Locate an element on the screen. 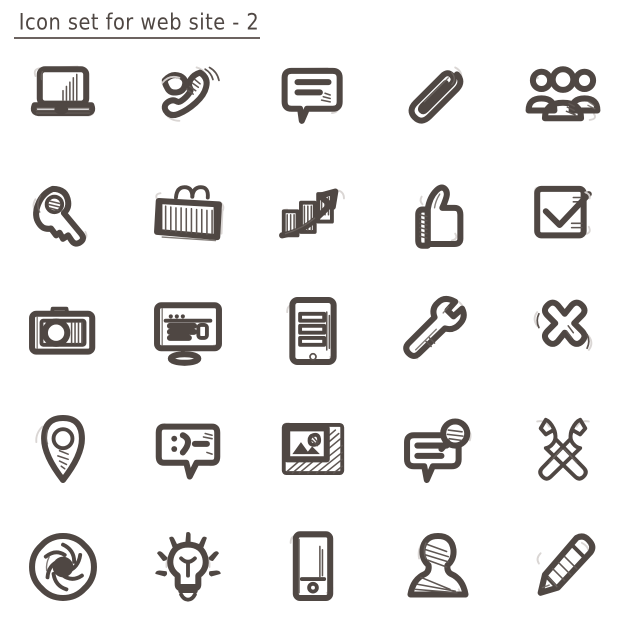  briefcase-icon is located at coordinates (187, 213).